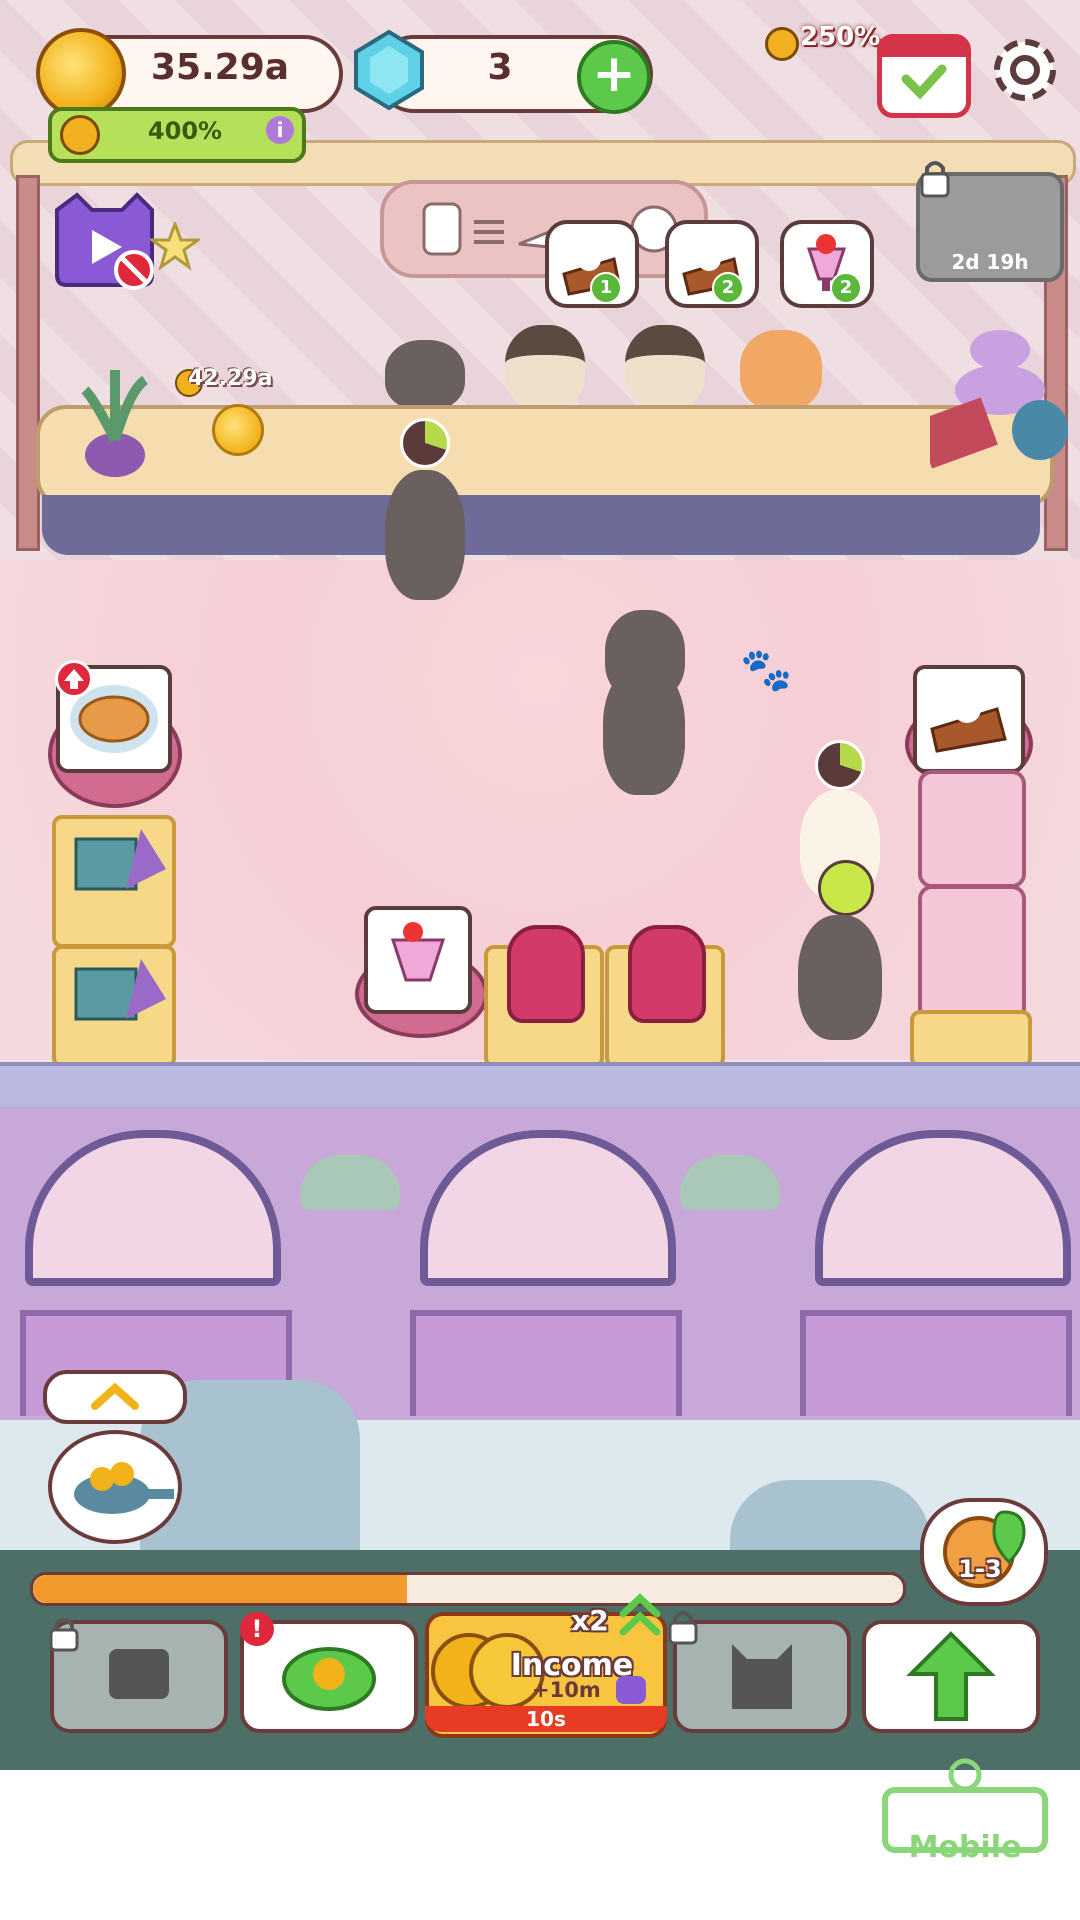  What do you see at coordinates (766, 669) in the screenshot?
I see `paw-print-icon: 🐾` at bounding box center [766, 669].